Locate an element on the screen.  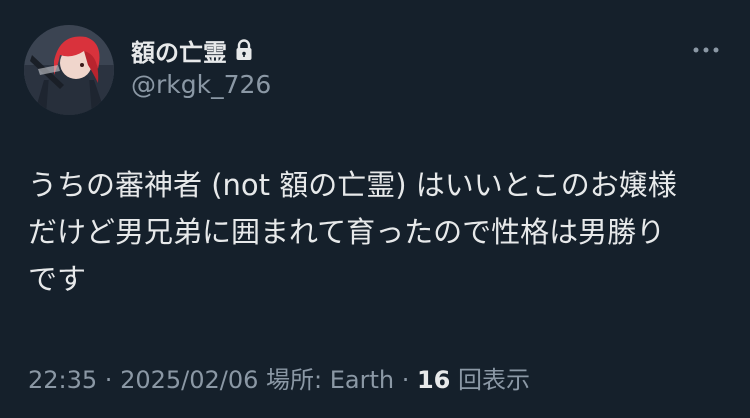
display-name: 額の亡霊 is located at coordinates (179, 50).